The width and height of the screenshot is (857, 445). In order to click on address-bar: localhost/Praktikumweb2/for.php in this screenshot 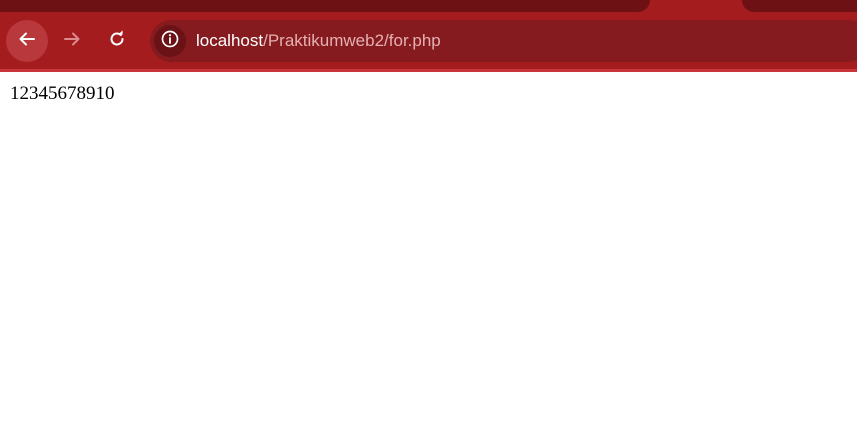, I will do `click(503, 41)`.